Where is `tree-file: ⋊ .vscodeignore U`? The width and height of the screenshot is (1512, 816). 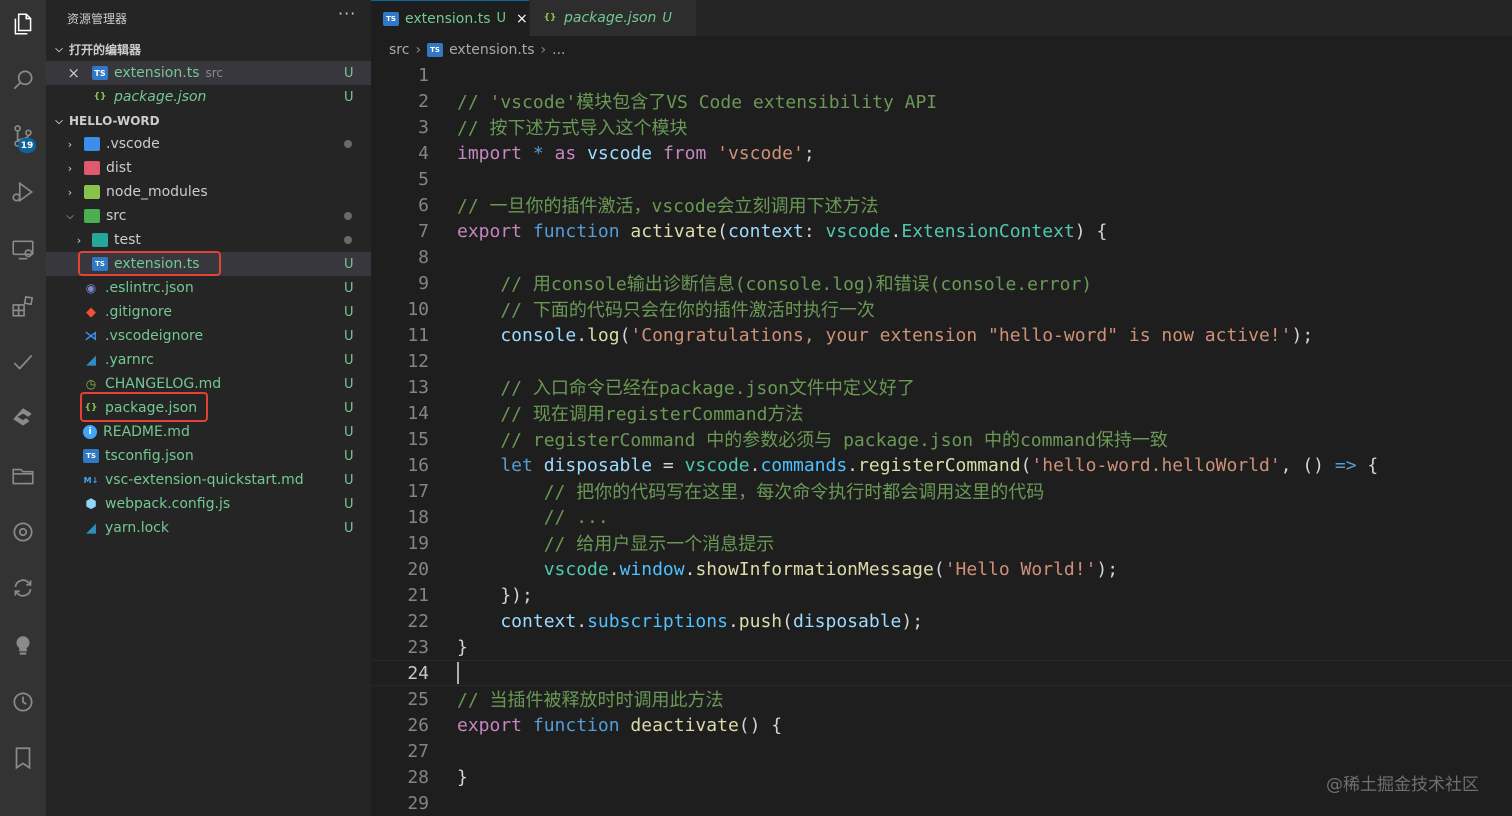 tree-file: ⋊ .vscodeignore U is located at coordinates (208, 336).